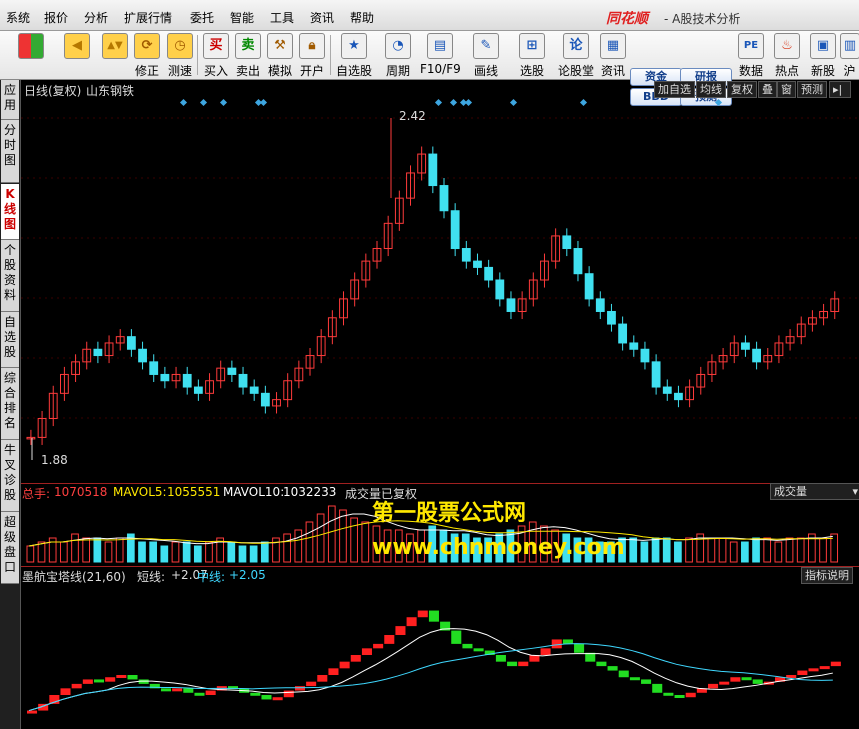 The width and height of the screenshot is (859, 729). What do you see at coordinates (115, 55) in the screenshot?
I see `updown-button: ▲▼` at bounding box center [115, 55].